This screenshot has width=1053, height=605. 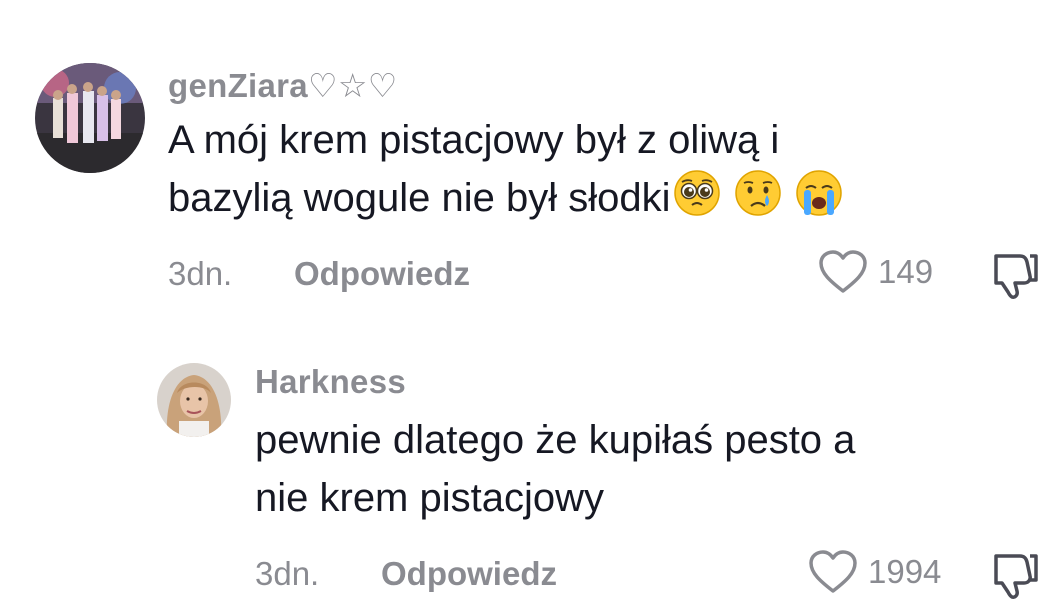 What do you see at coordinates (833, 571) in the screenshot?
I see `heart-outline-icon` at bounding box center [833, 571].